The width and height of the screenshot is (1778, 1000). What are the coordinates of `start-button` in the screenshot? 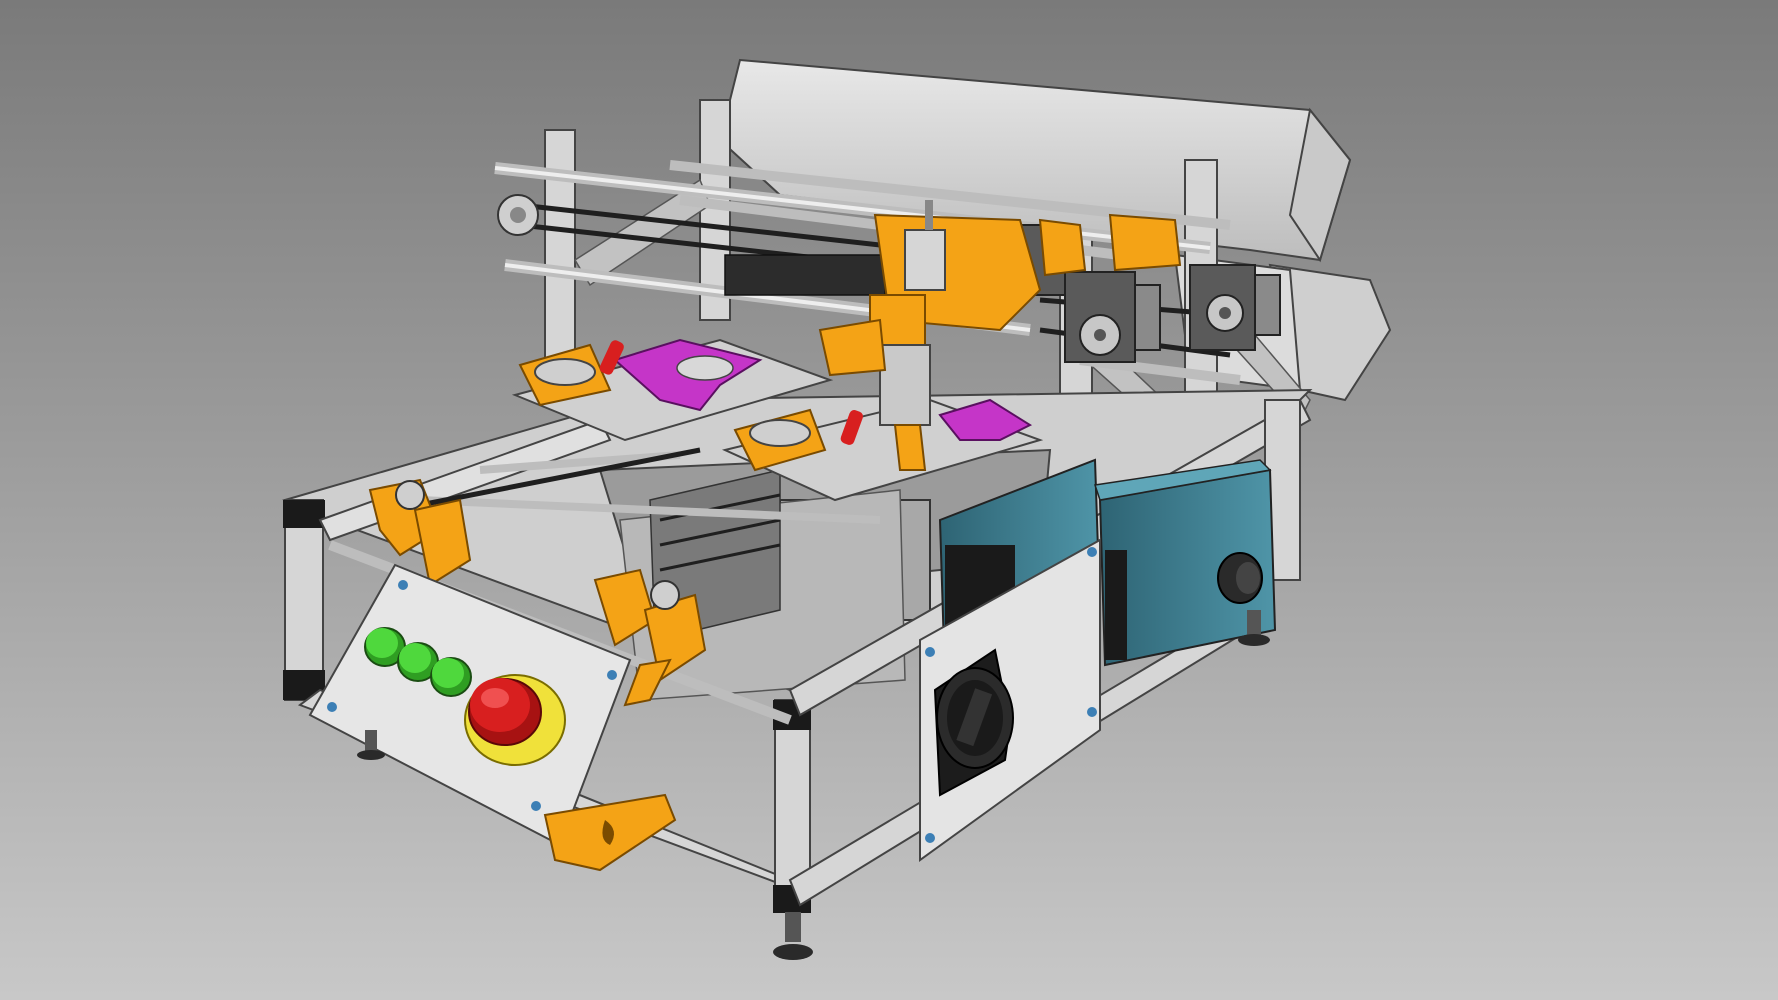 It's located at (451, 677).